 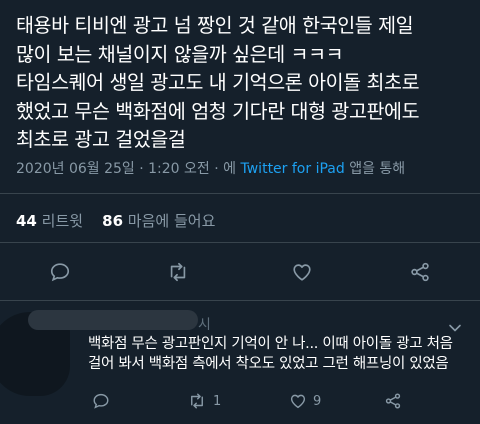 I want to click on retweets-stat: 44 리트윗, so click(x=49, y=221).